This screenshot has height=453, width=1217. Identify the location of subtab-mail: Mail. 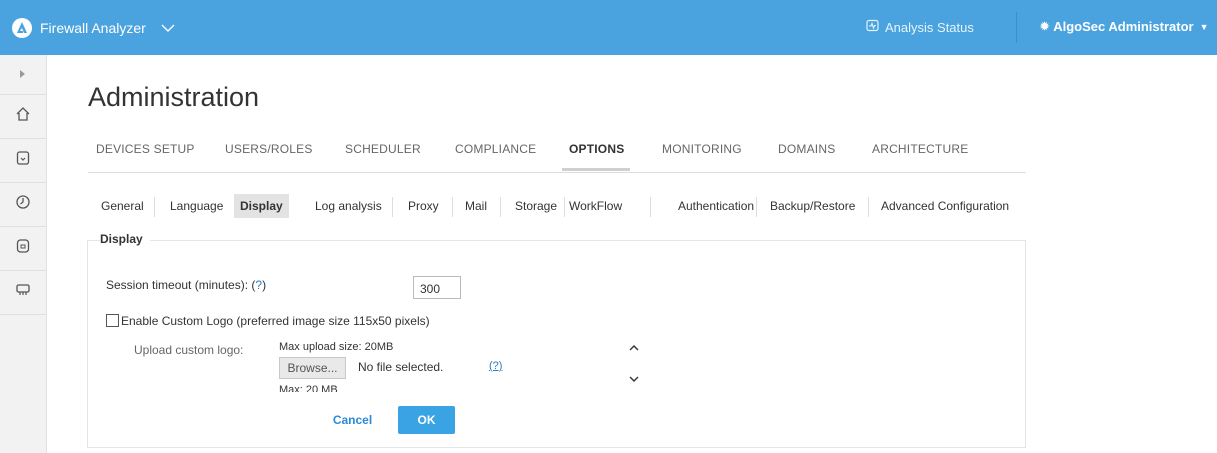
(476, 206).